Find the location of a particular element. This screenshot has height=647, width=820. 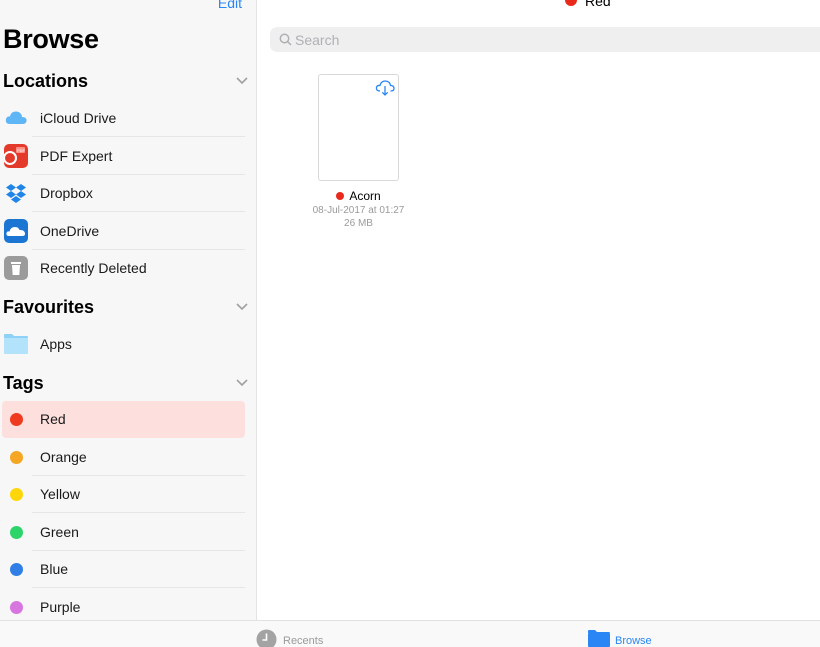

sidebar-item-label: PDF Expert is located at coordinates (76, 156).